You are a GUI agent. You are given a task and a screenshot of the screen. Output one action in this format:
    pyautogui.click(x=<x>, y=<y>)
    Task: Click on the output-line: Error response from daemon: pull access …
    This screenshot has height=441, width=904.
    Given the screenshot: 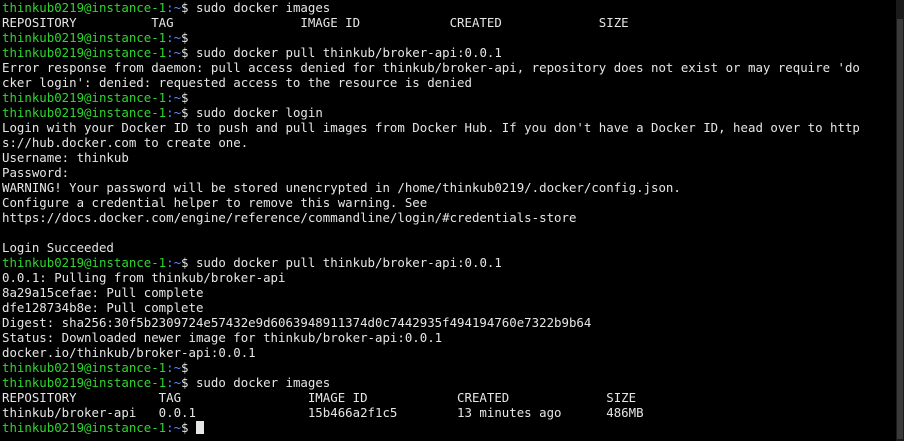 What is the action you would take?
    pyautogui.click(x=431, y=67)
    